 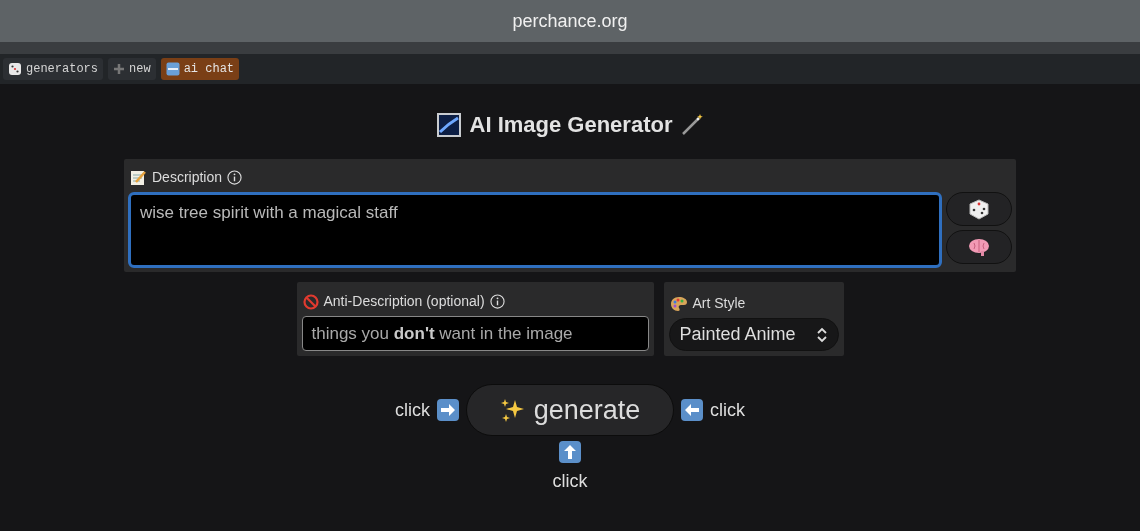 I want to click on brain-button, so click(x=979, y=247).